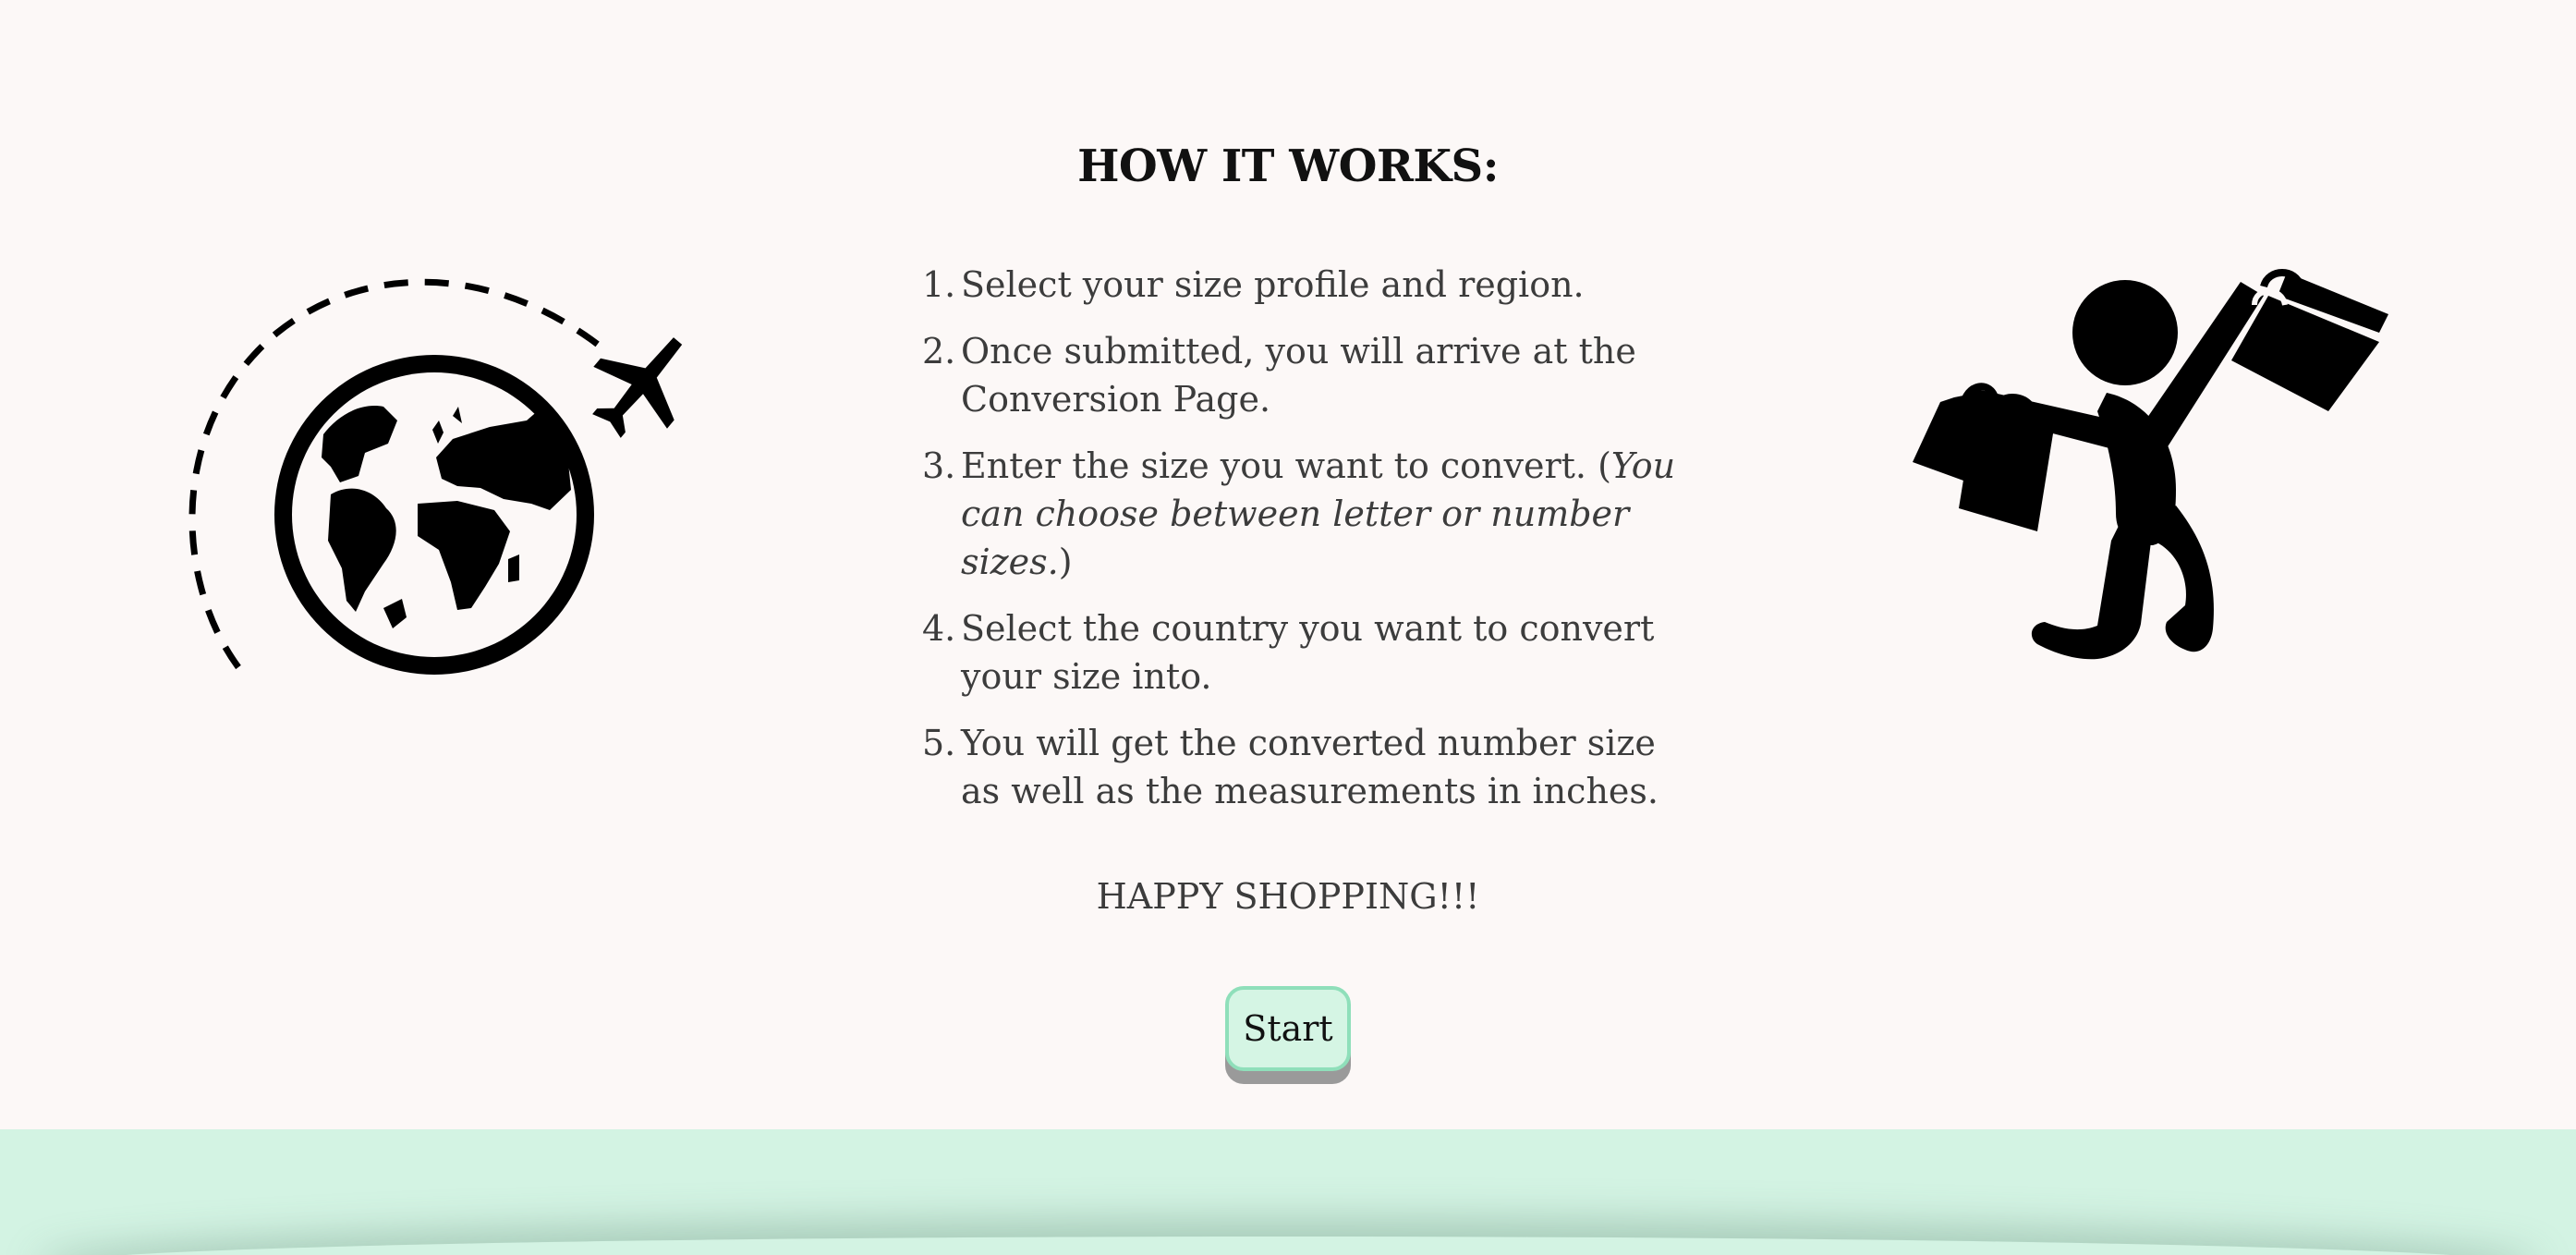  Describe the element at coordinates (435, 477) in the screenshot. I see `globe-airplane-icon` at that location.